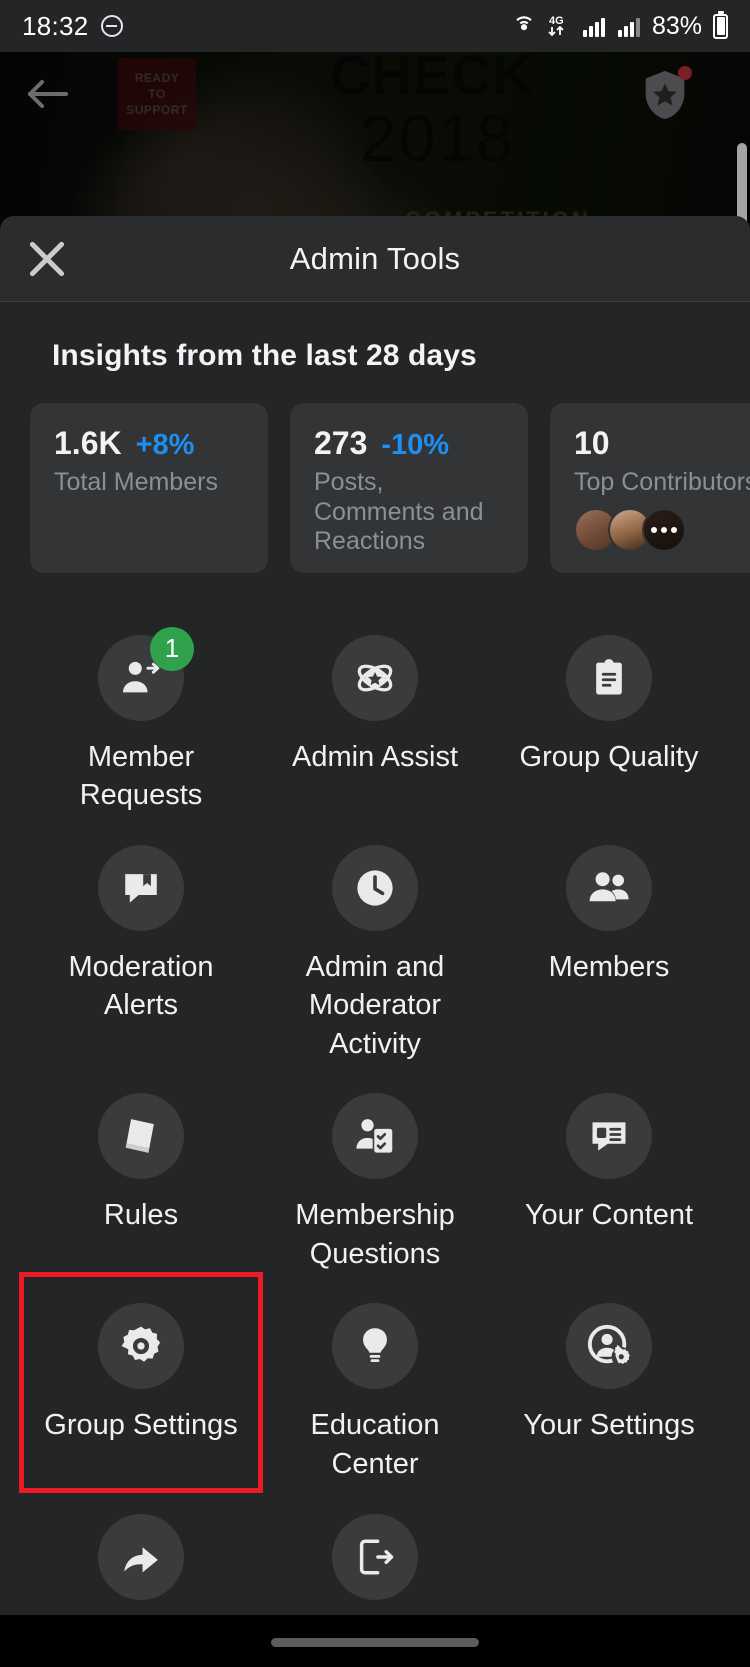 The width and height of the screenshot is (750, 1667). Describe the element at coordinates (375, 677) in the screenshot. I see `admin-assist-icon` at that location.